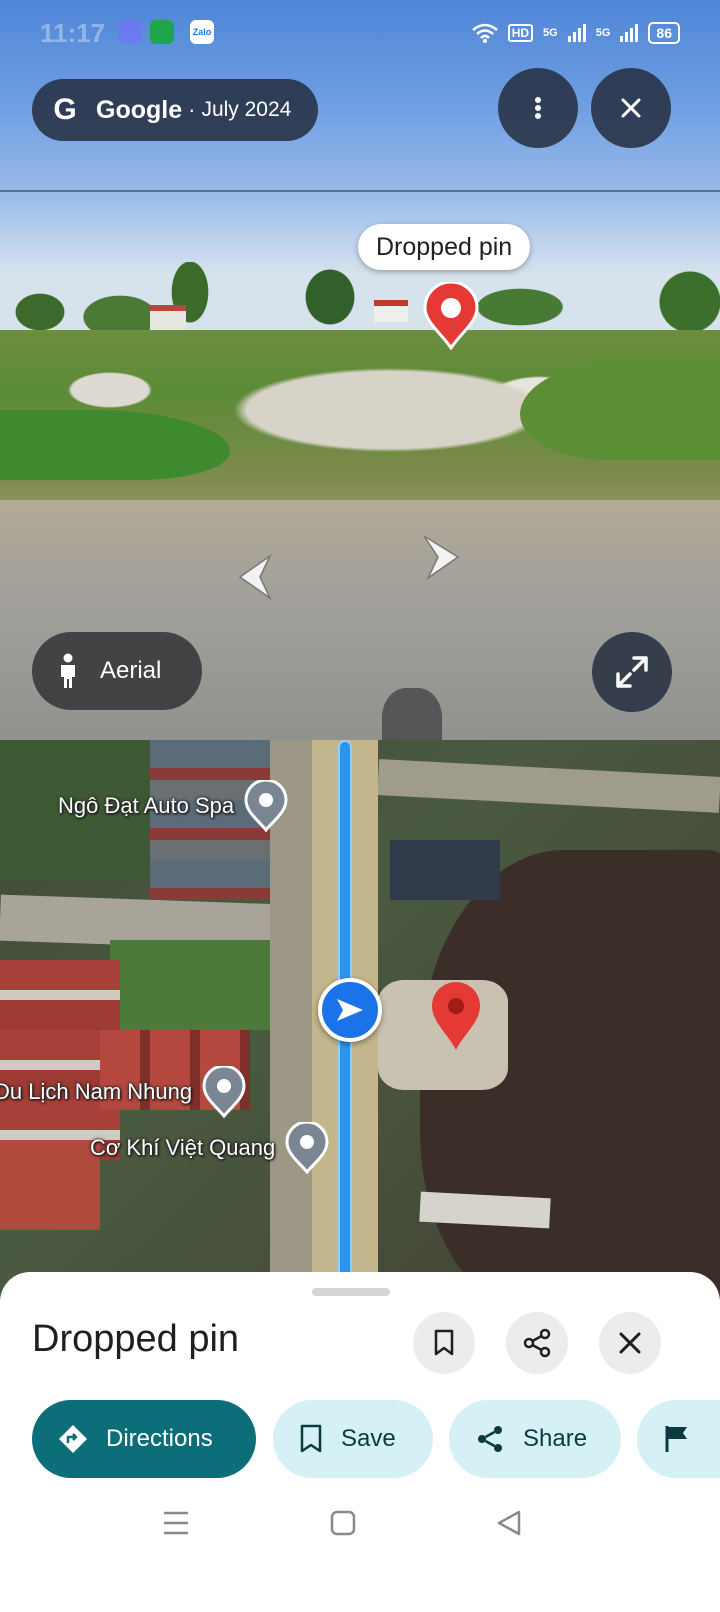 The image size is (720, 1612). I want to click on navigation-arrow-glyph, so click(350, 1010).